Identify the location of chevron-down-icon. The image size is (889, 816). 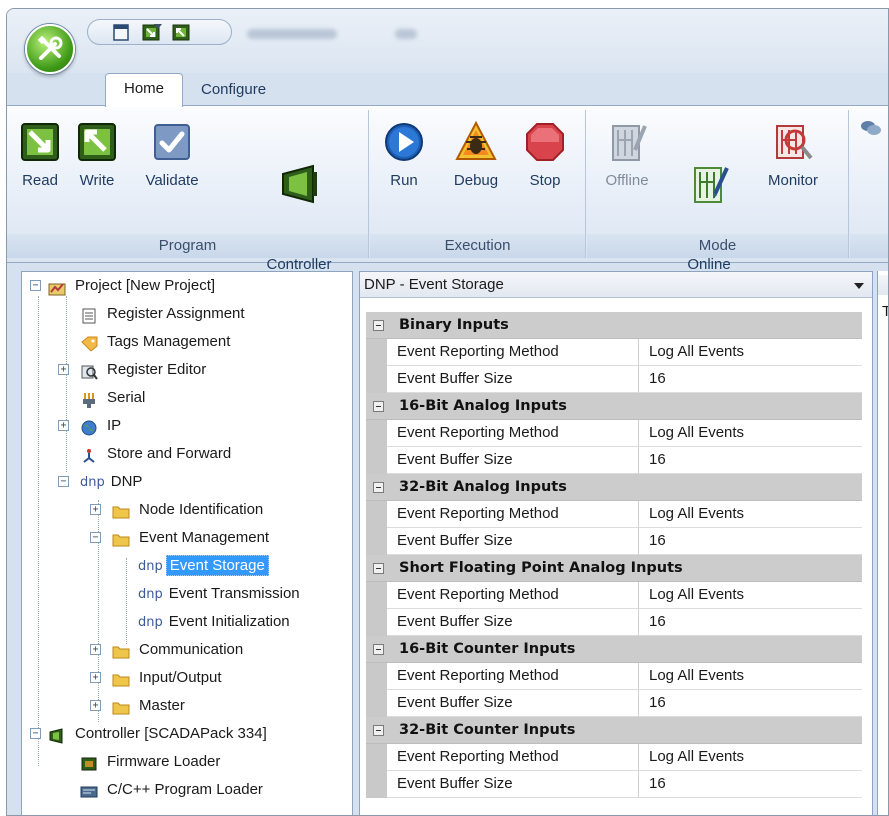
(859, 286).